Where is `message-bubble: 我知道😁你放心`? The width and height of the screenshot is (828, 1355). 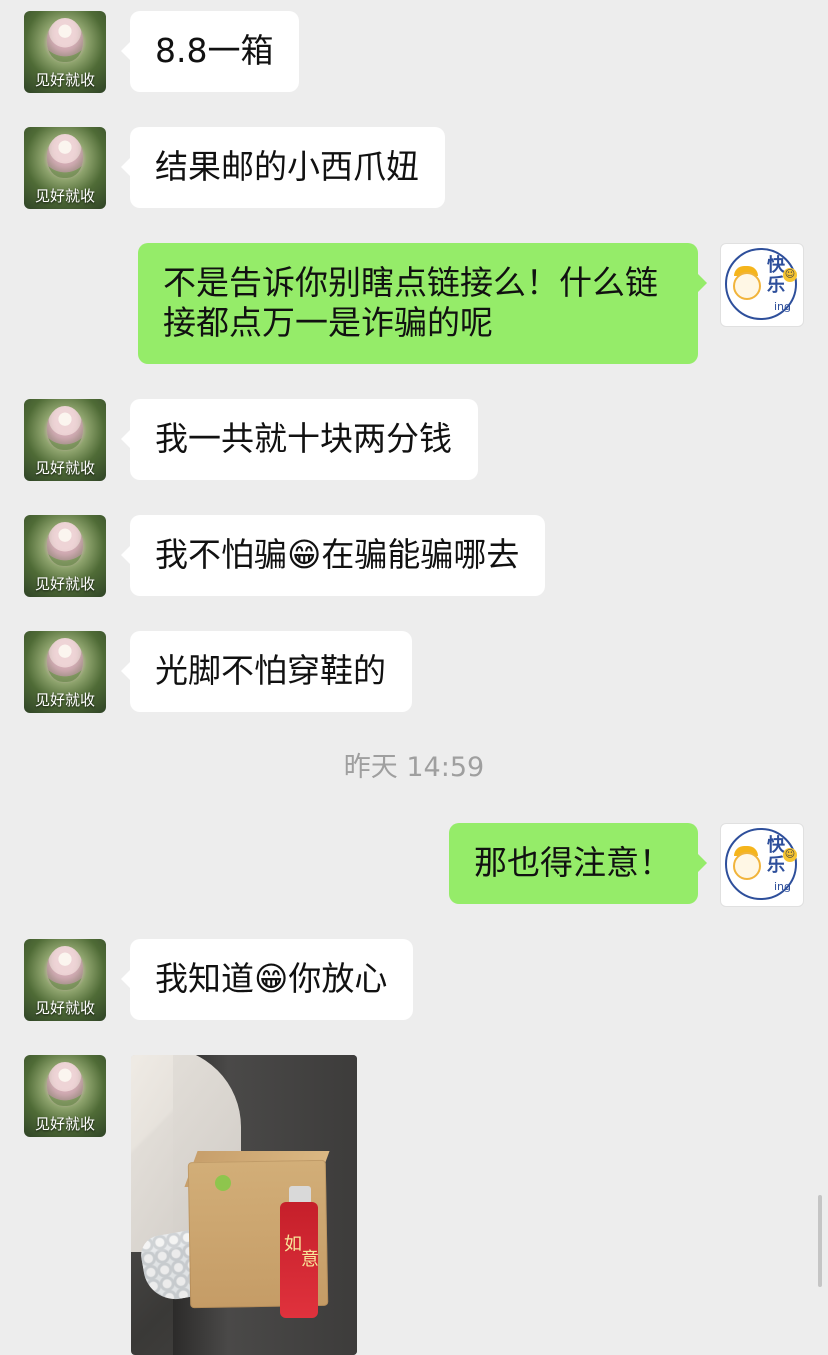 message-bubble: 我知道😁你放心 is located at coordinates (267, 979).